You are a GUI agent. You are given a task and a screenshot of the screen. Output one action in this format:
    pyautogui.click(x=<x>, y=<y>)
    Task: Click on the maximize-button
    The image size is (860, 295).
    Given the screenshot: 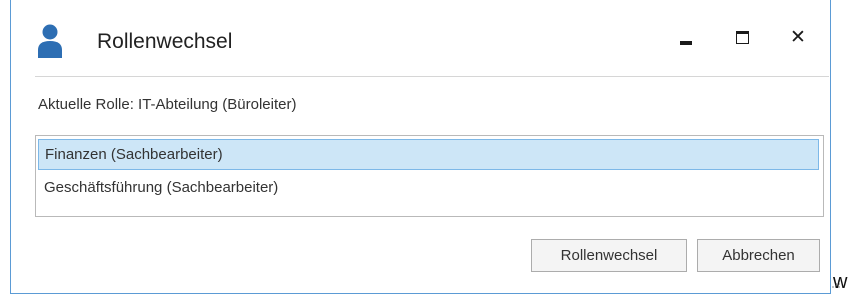 What is the action you would take?
    pyautogui.click(x=742, y=37)
    